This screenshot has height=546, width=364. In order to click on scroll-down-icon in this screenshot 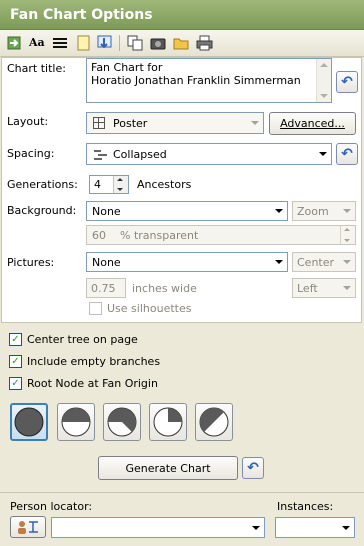, I will do `click(324, 96)`.